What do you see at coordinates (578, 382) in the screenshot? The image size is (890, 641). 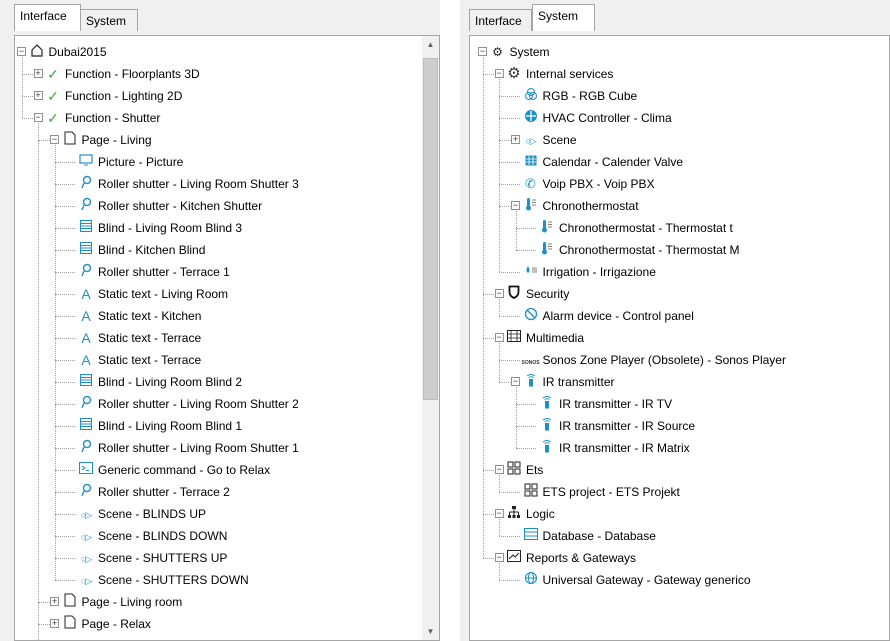 I see `tree-node-label: IR transmitter` at bounding box center [578, 382].